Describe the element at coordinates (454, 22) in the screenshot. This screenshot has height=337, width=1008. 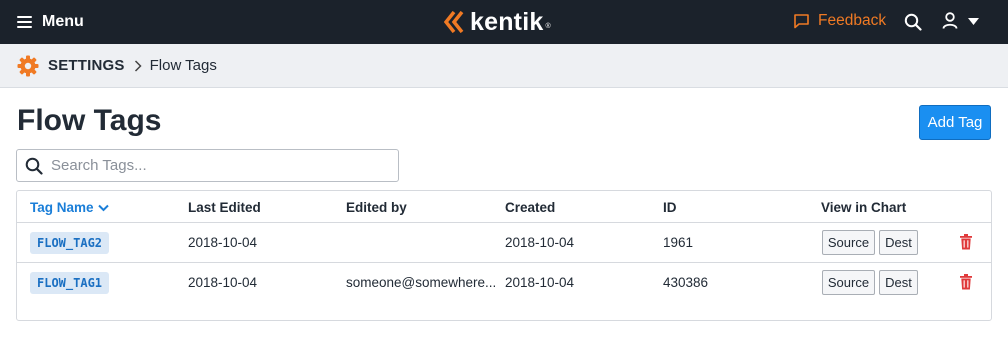
I see `kentik-logo-icon` at that location.